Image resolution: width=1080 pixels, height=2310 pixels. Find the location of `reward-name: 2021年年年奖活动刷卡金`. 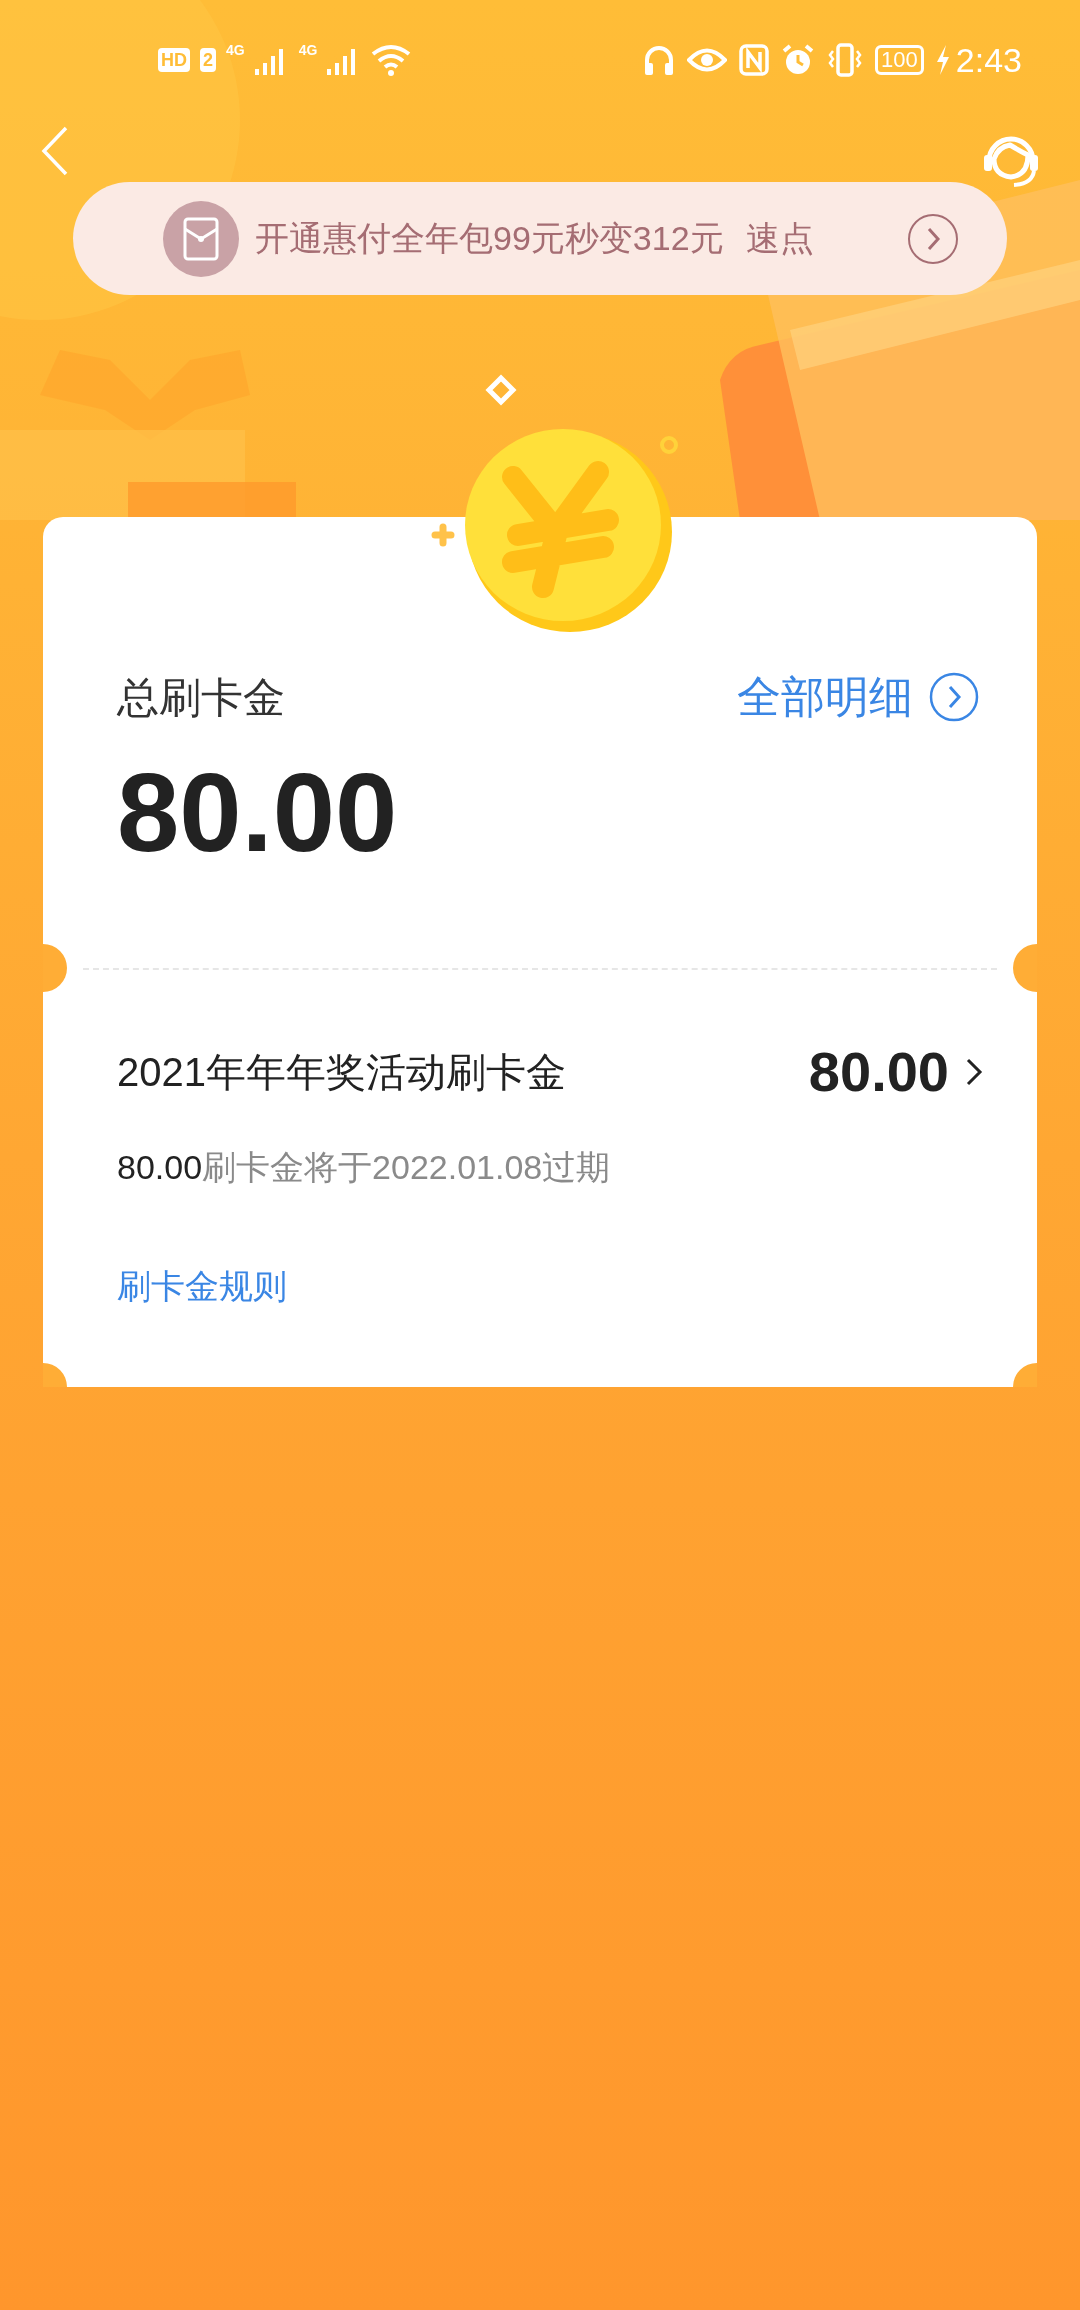

reward-name: 2021年年年奖活动刷卡金 is located at coordinates (341, 1072).